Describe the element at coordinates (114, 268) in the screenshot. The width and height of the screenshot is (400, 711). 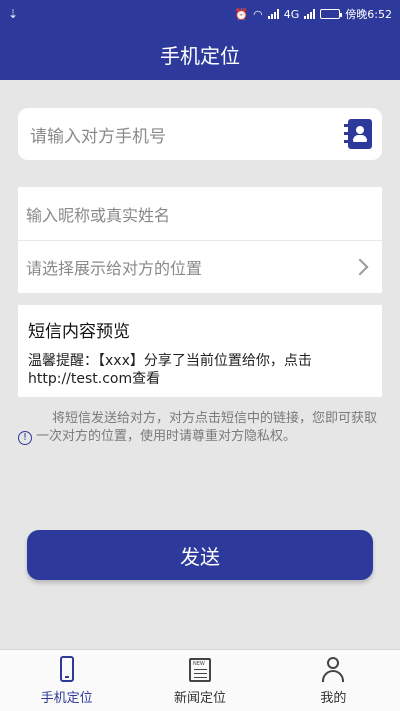
I see `location-placeholder: 请选择展示给对方的位置` at that location.